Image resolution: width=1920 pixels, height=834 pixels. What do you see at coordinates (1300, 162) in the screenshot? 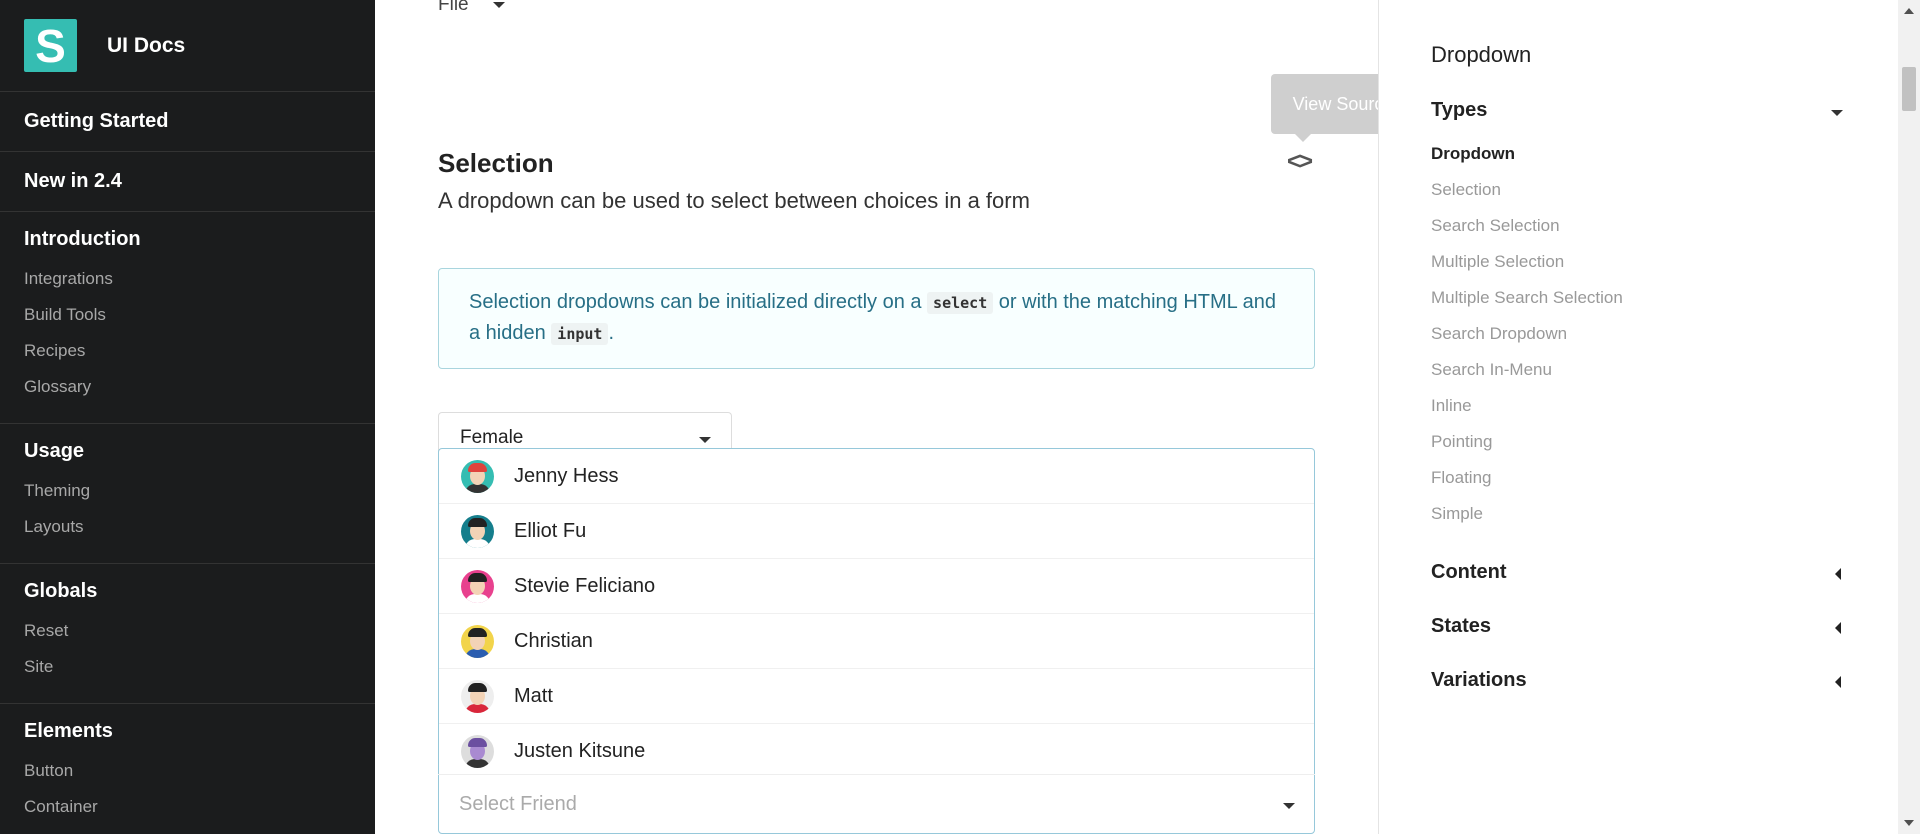
I see `code-icon: <>` at bounding box center [1300, 162].